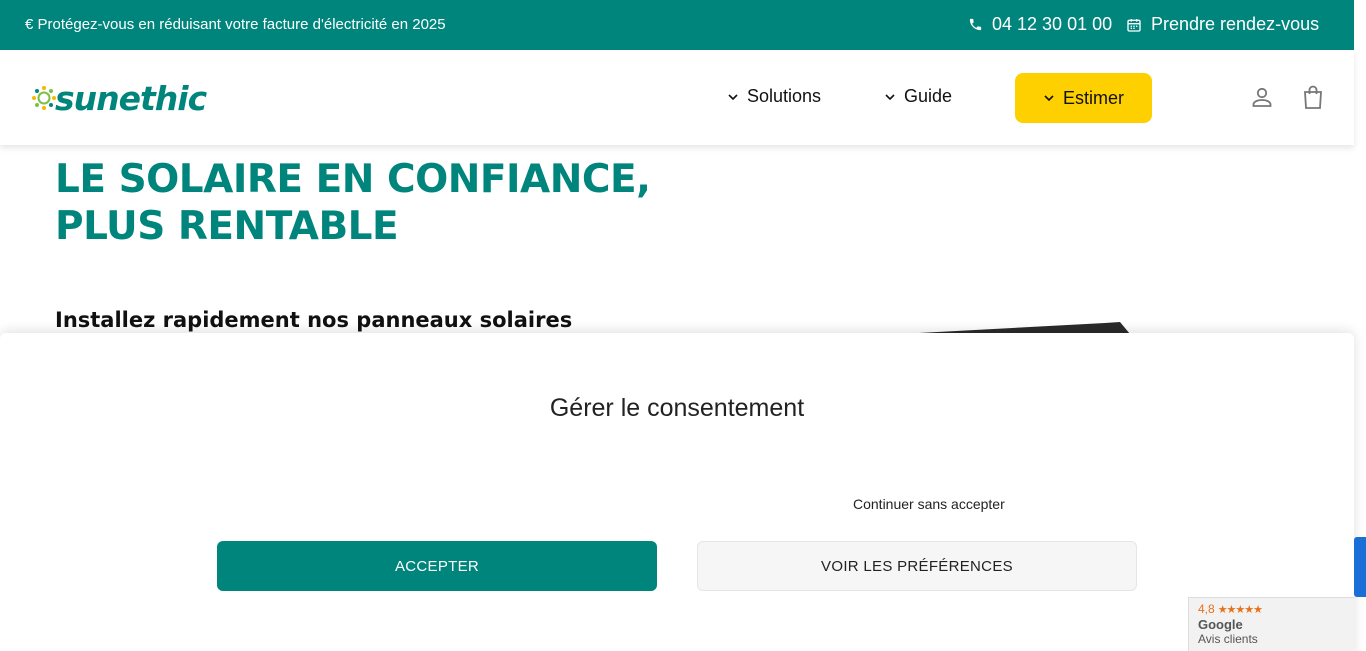 Image resolution: width=1366 pixels, height=651 pixels. What do you see at coordinates (1235, 24) in the screenshot?
I see `appointment-label: Prendre rendez-vous` at bounding box center [1235, 24].